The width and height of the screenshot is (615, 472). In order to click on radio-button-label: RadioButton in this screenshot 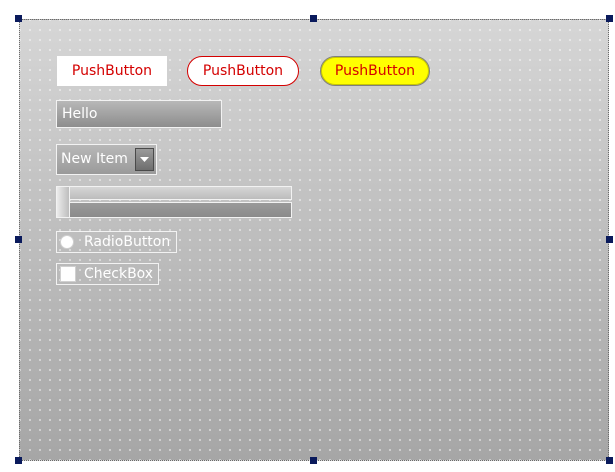, I will do `click(127, 242)`.